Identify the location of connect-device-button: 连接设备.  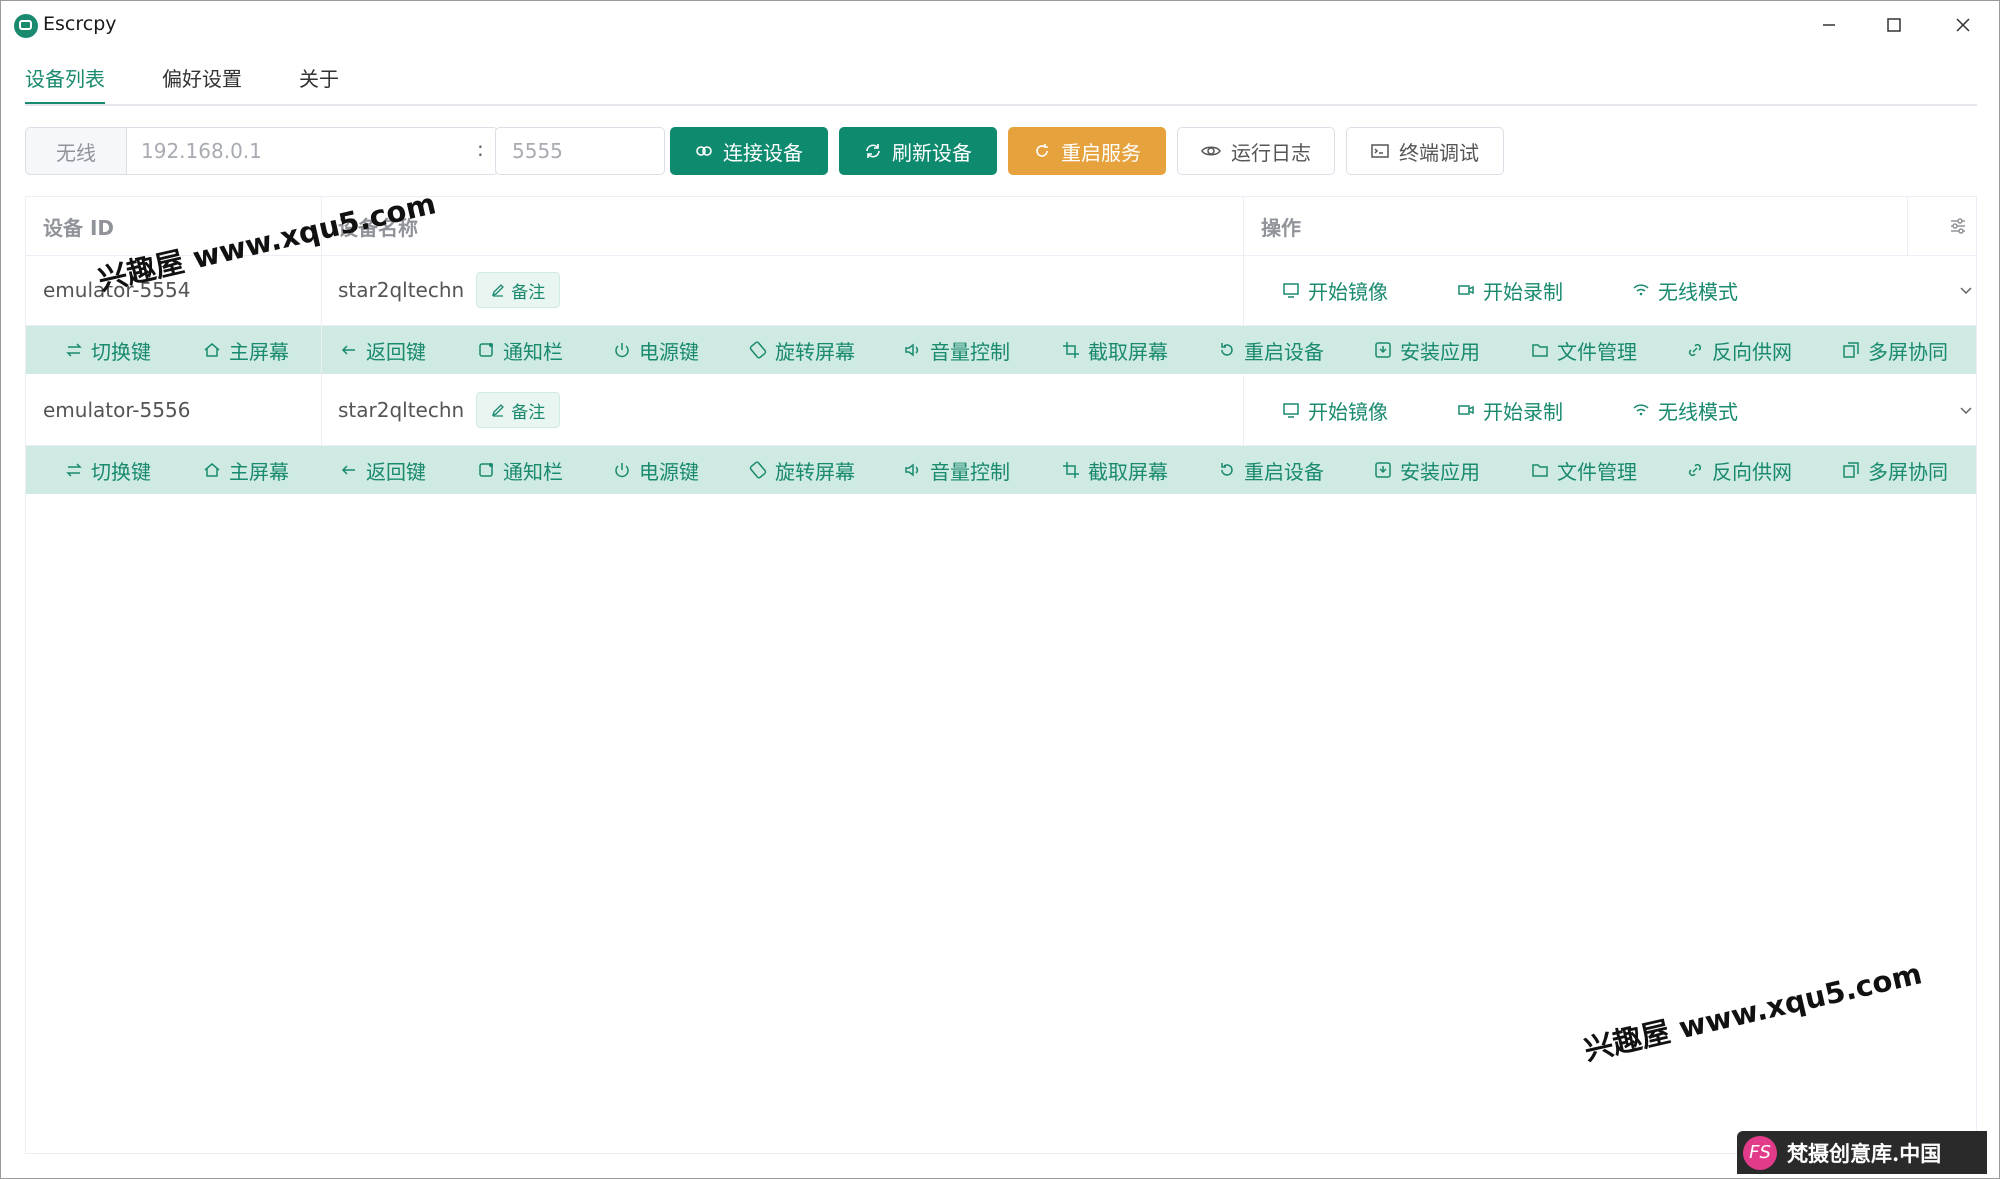
(749, 151).